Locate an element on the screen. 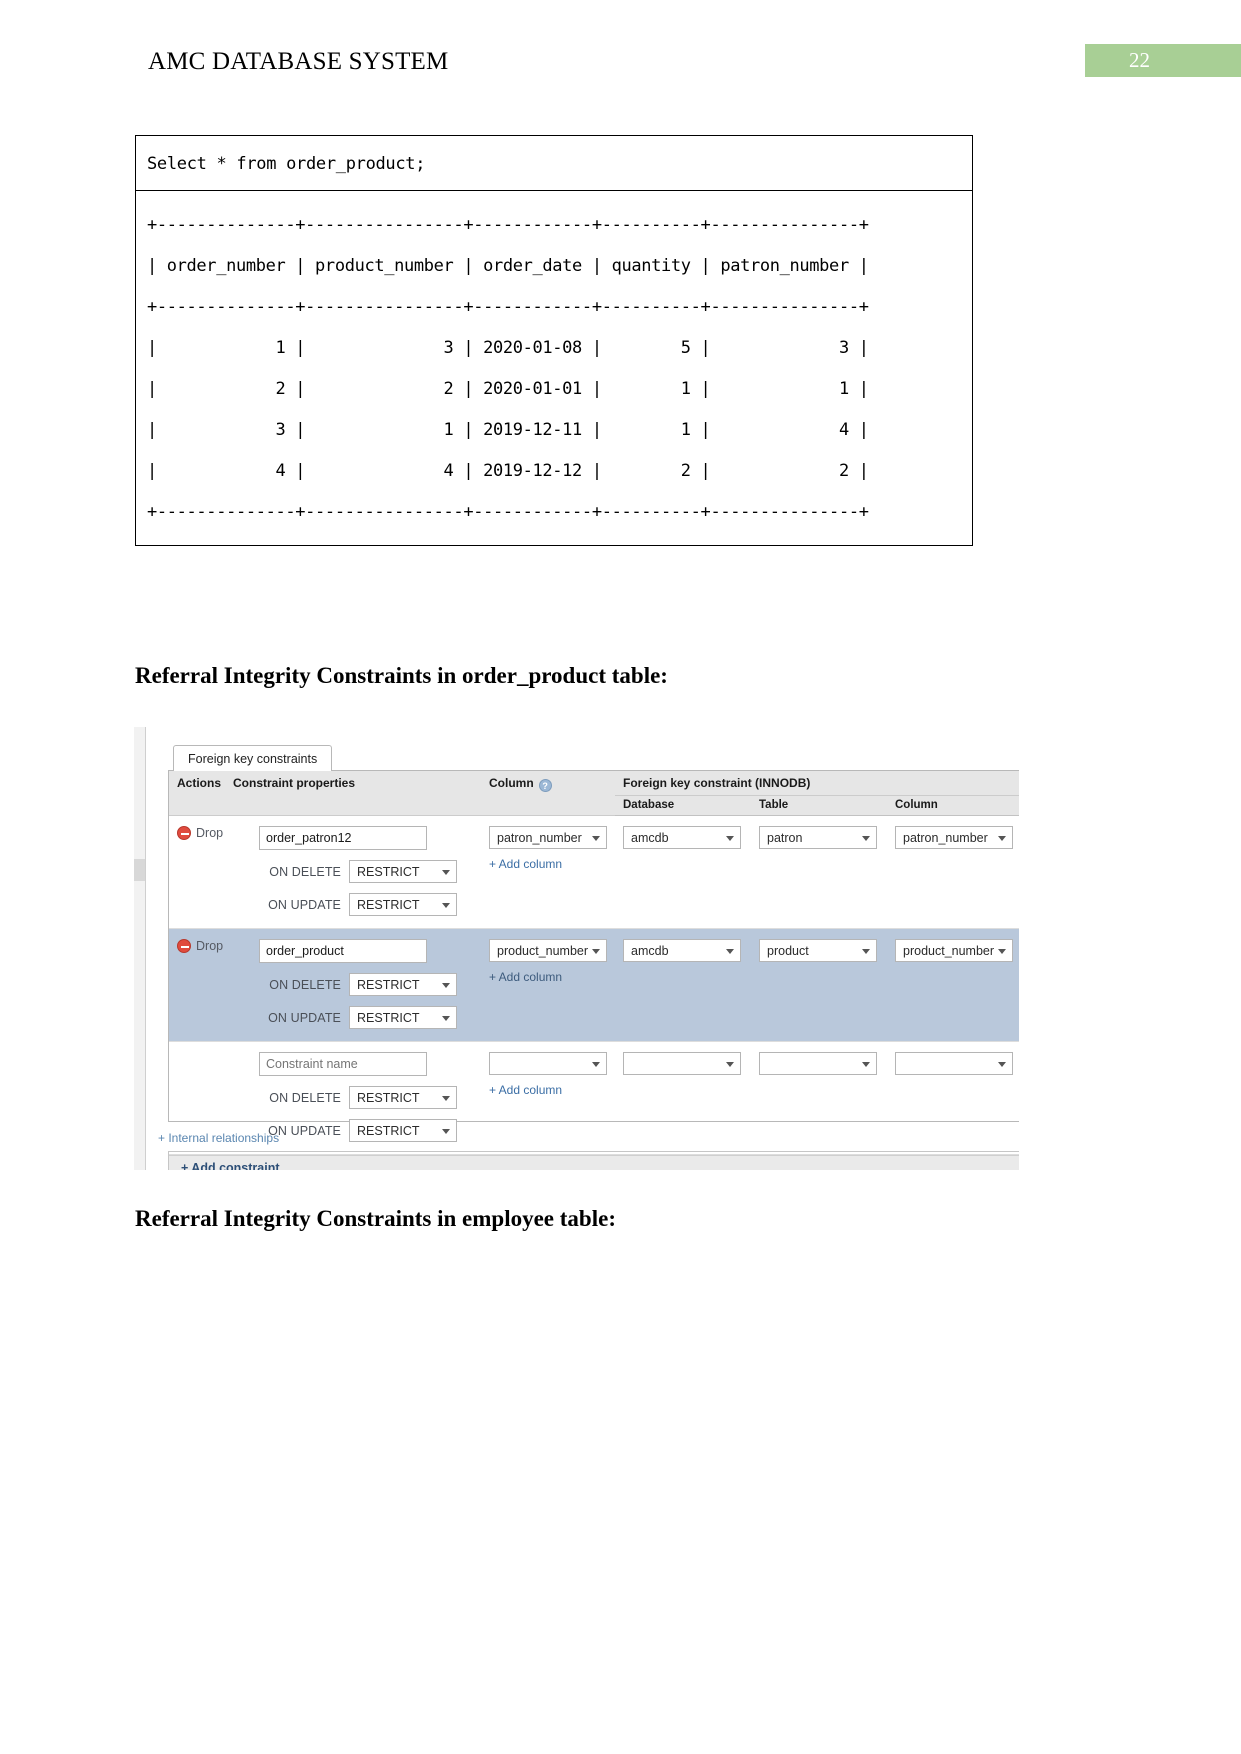  page-scrollbar is located at coordinates (140, 948).